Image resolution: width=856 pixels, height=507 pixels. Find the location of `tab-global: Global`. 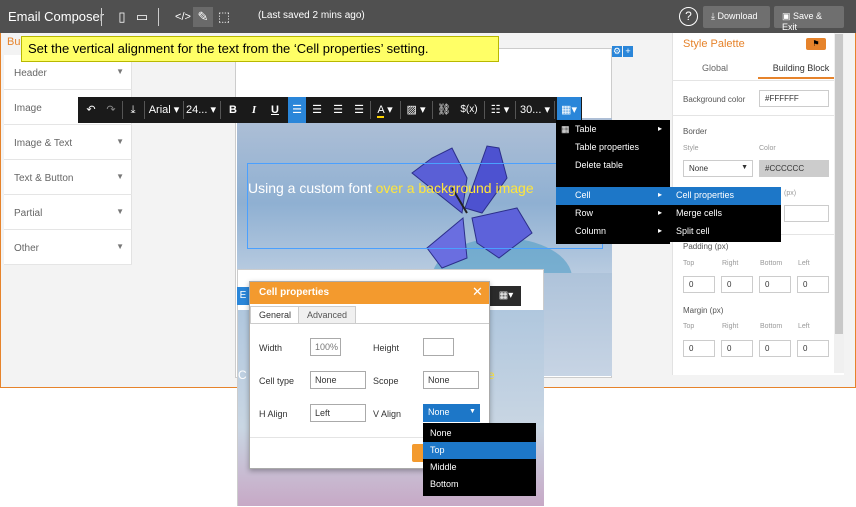

tab-global: Global is located at coordinates (715, 68).